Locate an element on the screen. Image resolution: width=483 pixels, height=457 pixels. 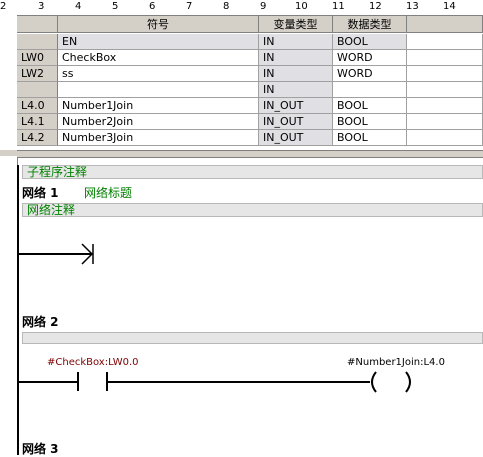
header-address-corner is located at coordinates (37, 24).